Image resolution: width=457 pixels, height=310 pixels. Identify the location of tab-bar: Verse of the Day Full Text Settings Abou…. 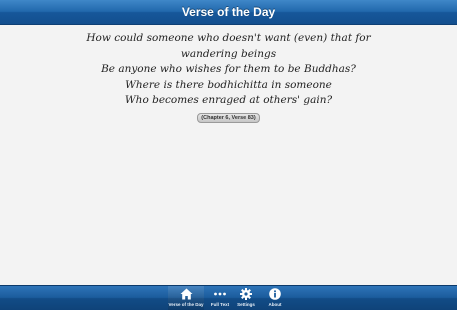
(228, 297).